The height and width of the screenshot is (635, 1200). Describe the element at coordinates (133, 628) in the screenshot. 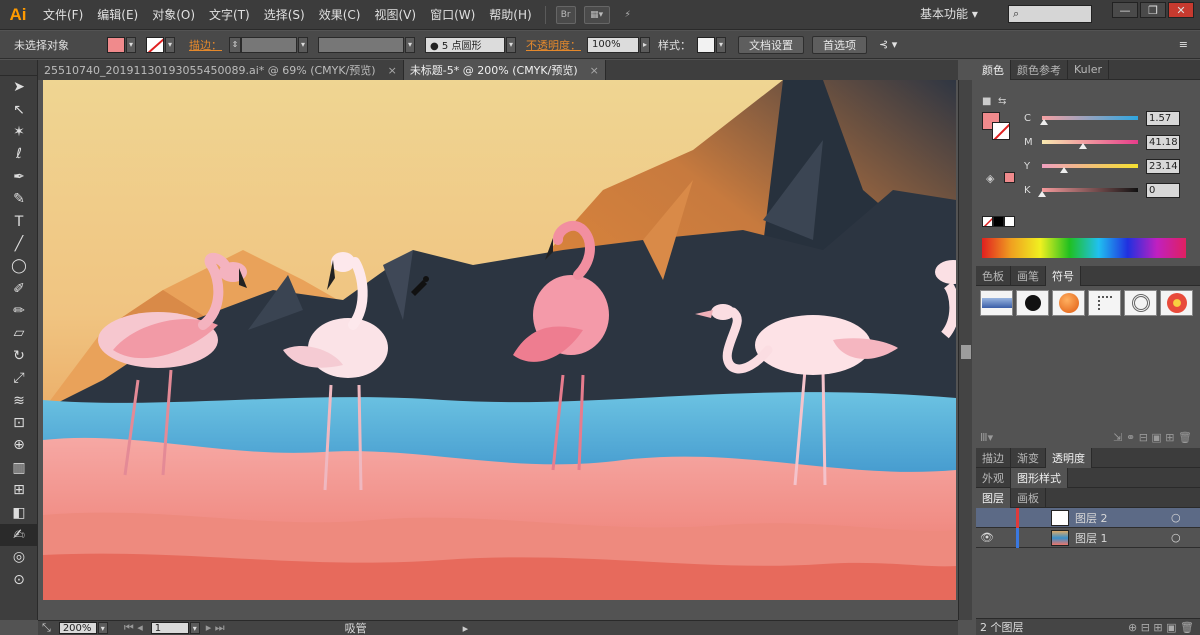

I see `first-page-icon: ⏮ ◂` at that location.